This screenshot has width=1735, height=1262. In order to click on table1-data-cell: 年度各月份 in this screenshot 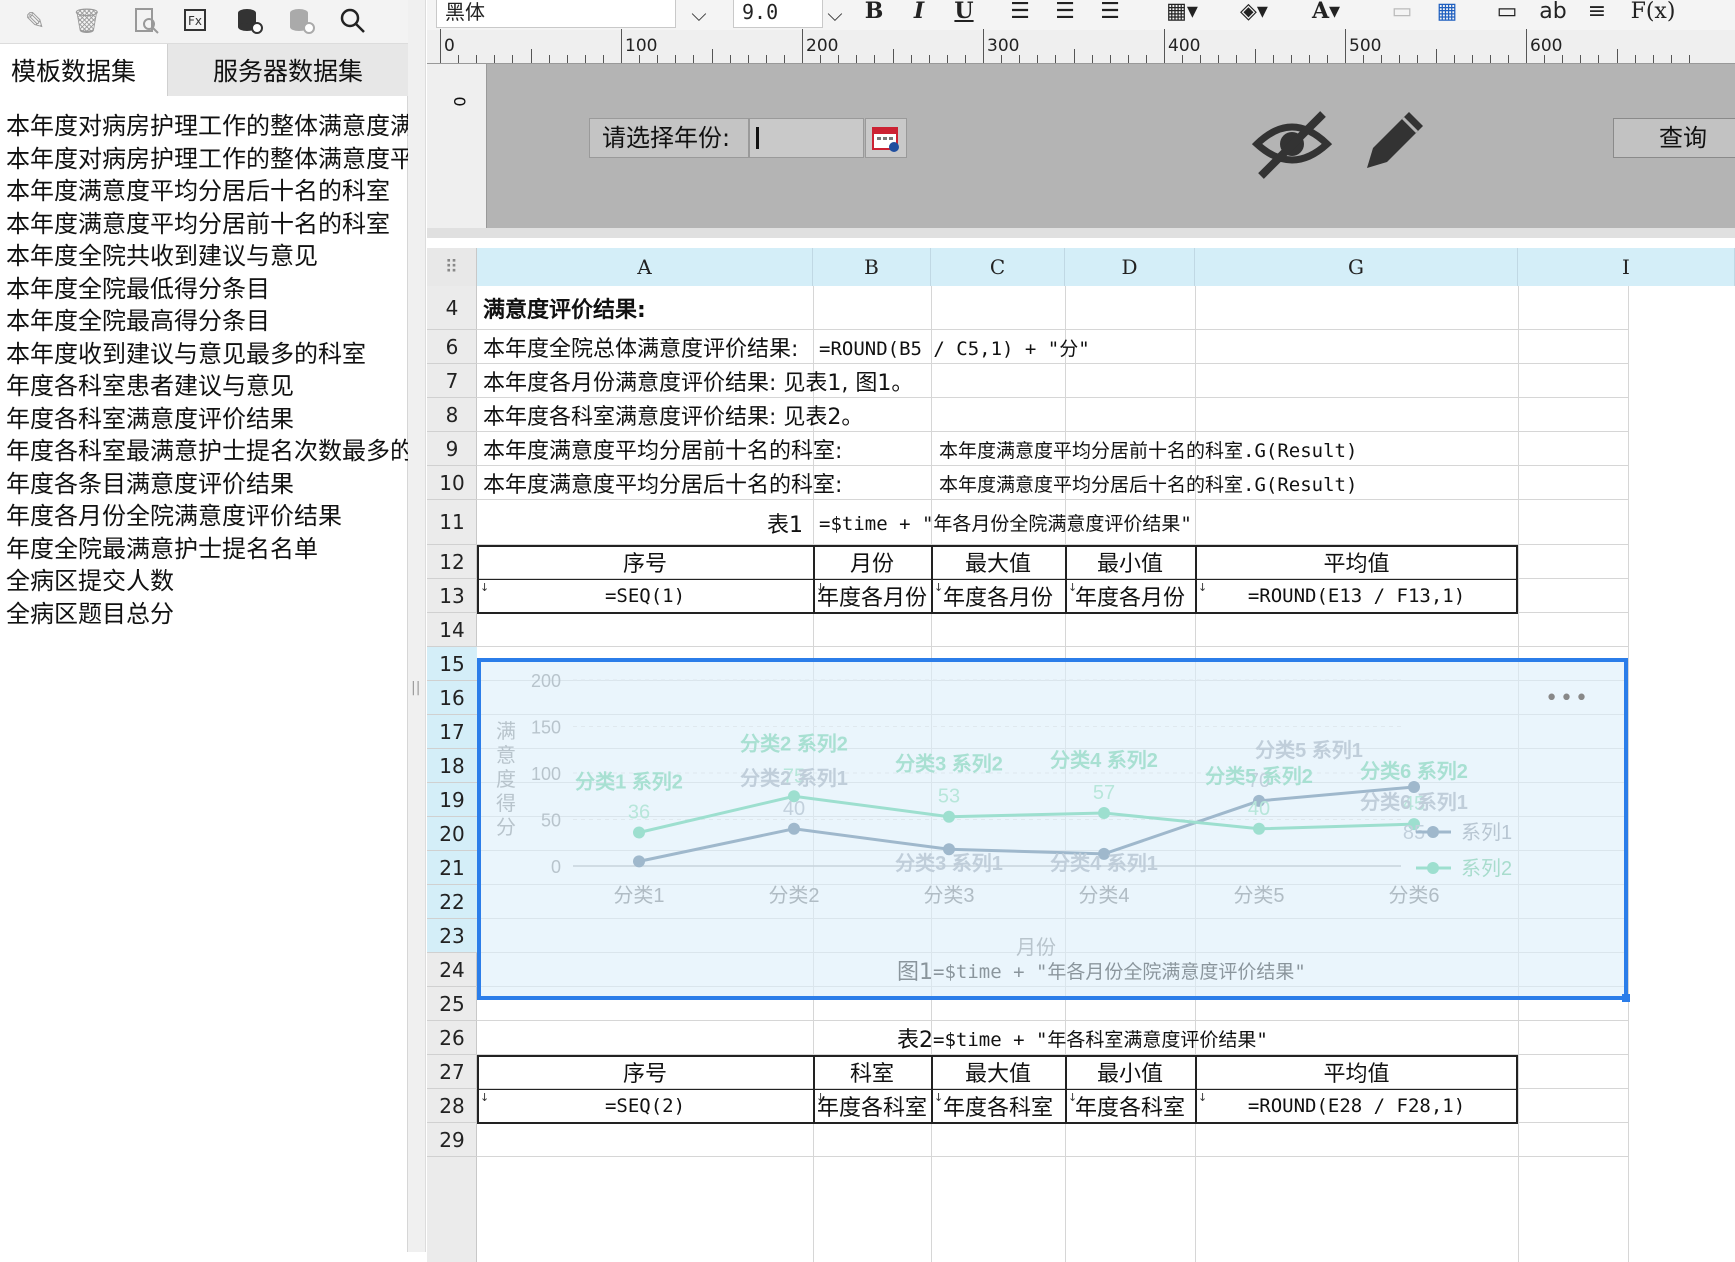, I will do `click(872, 596)`.